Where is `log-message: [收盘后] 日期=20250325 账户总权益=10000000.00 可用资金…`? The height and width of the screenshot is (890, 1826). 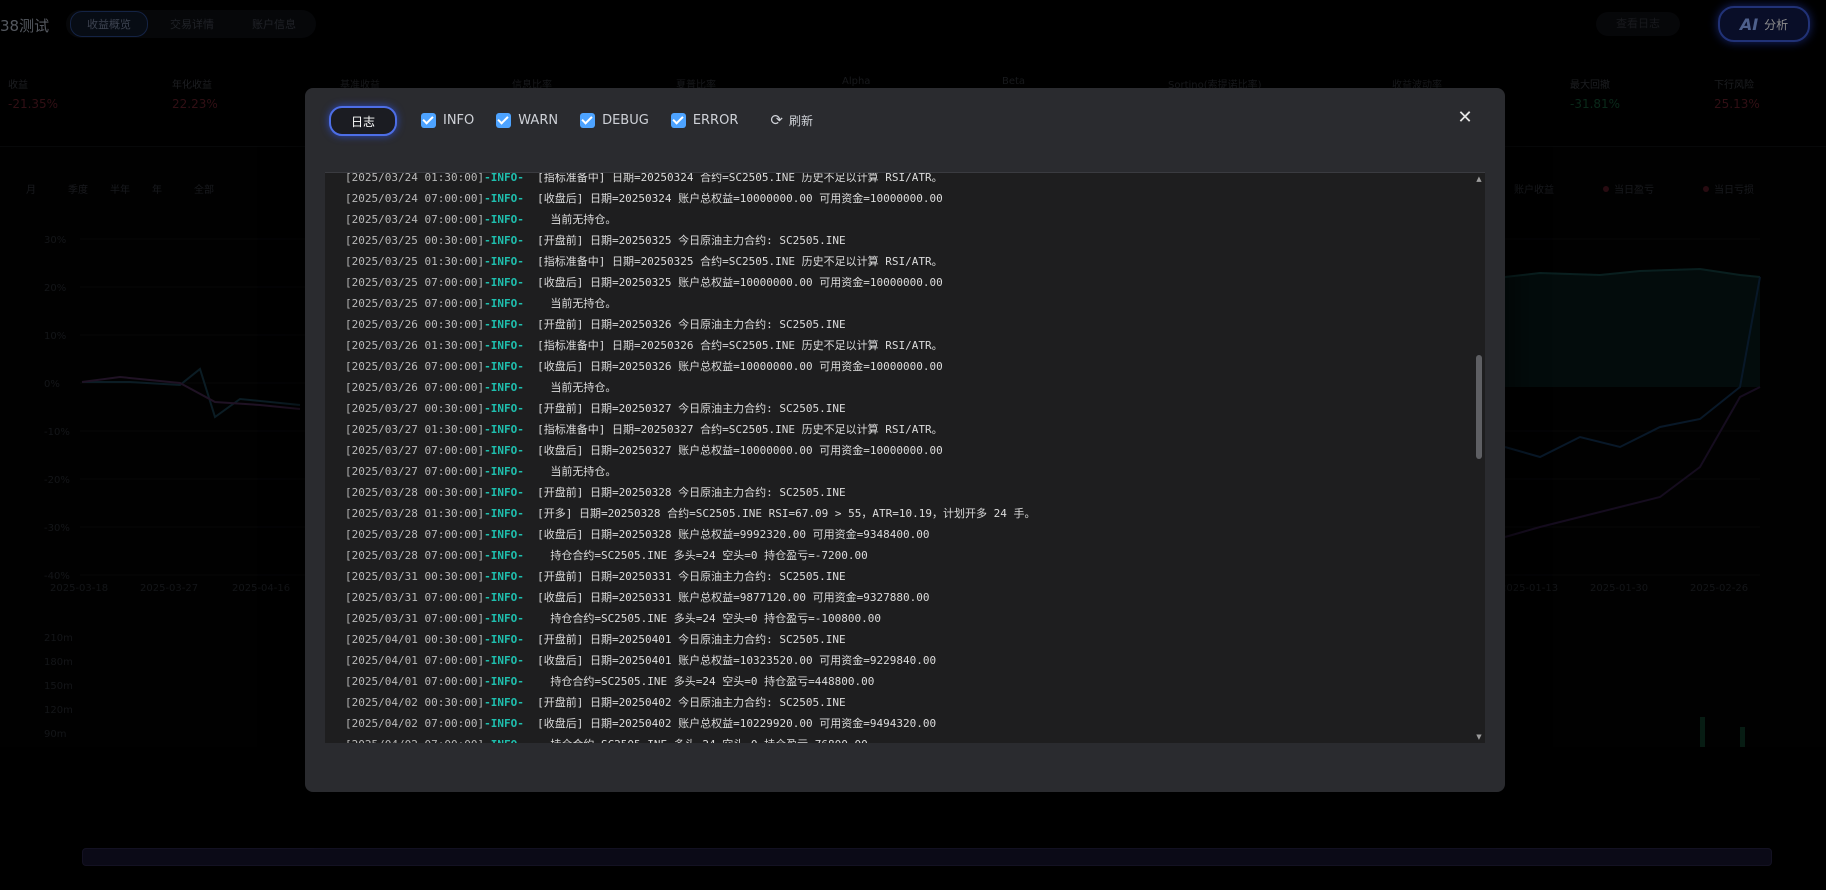
log-message: [收盘后] 日期=20250325 账户总权益=10000000.00 可用资金… is located at coordinates (733, 282).